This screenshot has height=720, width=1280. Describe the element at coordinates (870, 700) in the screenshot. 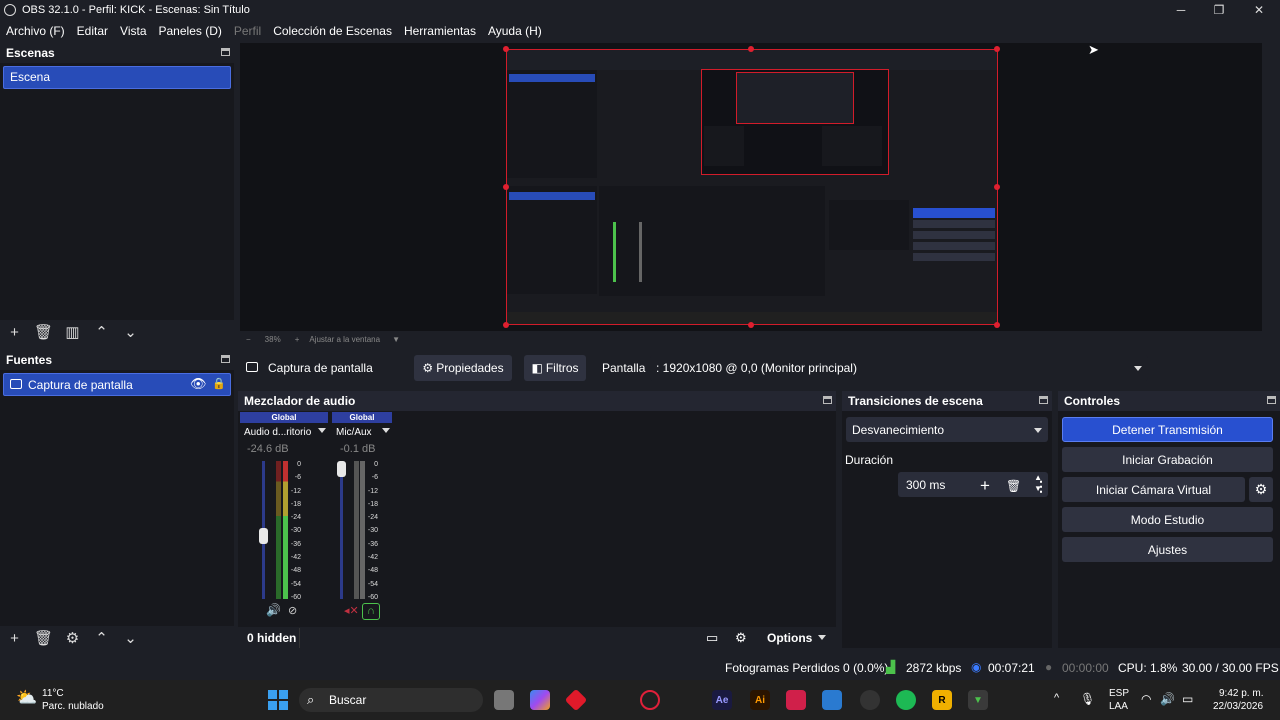

I see `obs-taskbar-icon` at that location.